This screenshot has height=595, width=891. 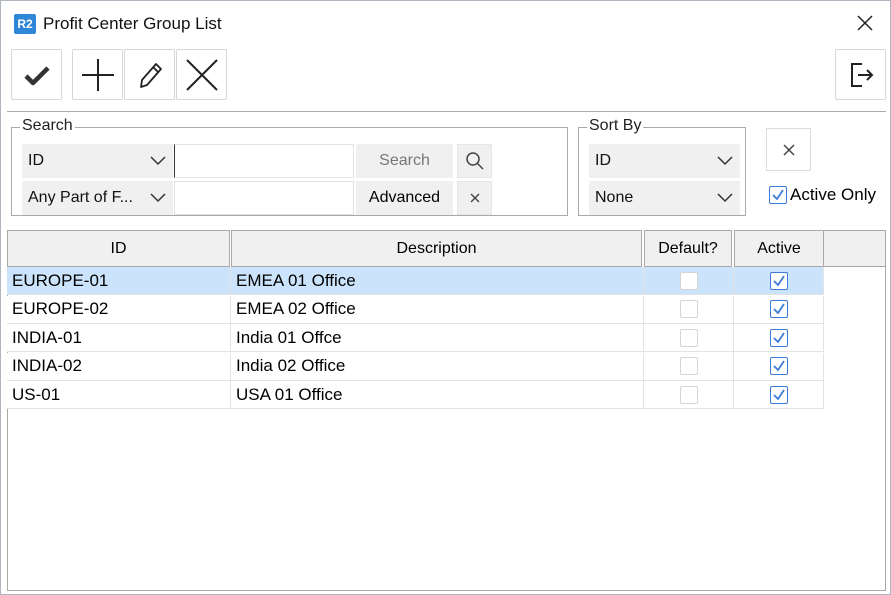 What do you see at coordinates (132, 23) in the screenshot?
I see `window-title: Profit Center Group List` at bounding box center [132, 23].